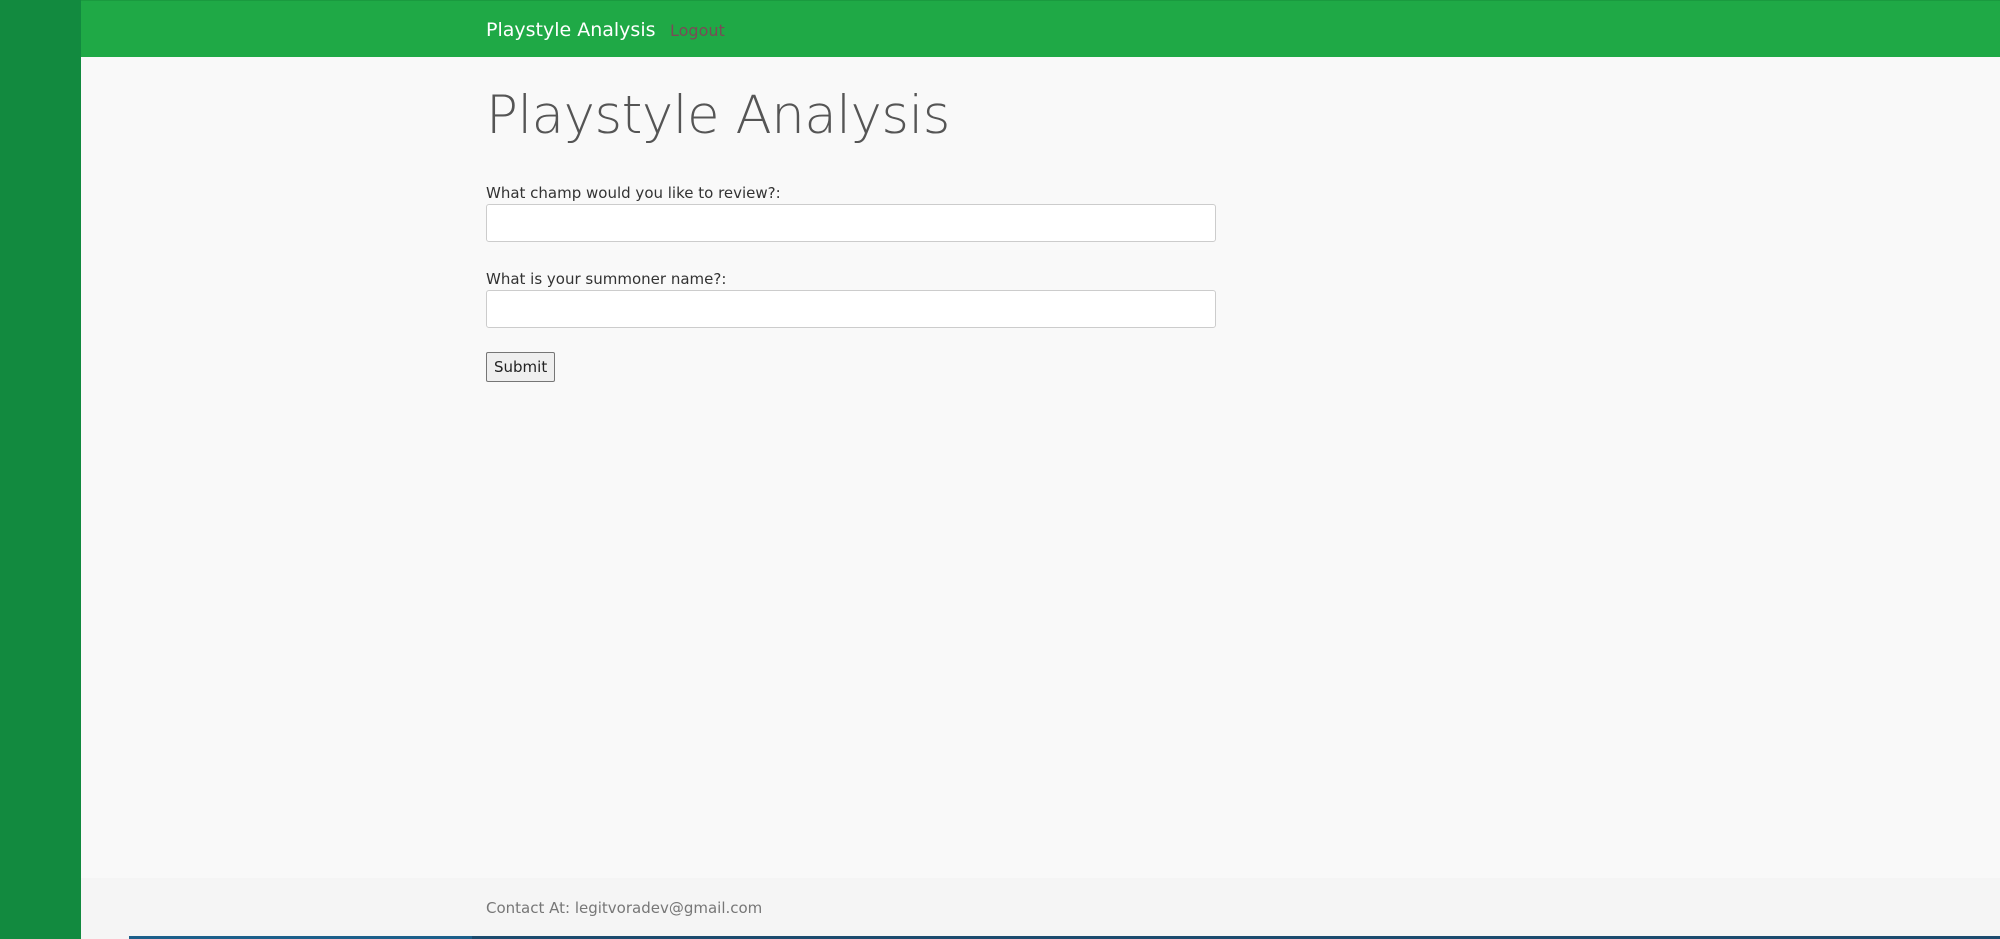  I want to click on footer: Contact At: legitvoradev@gmail.com, so click(1040, 908).